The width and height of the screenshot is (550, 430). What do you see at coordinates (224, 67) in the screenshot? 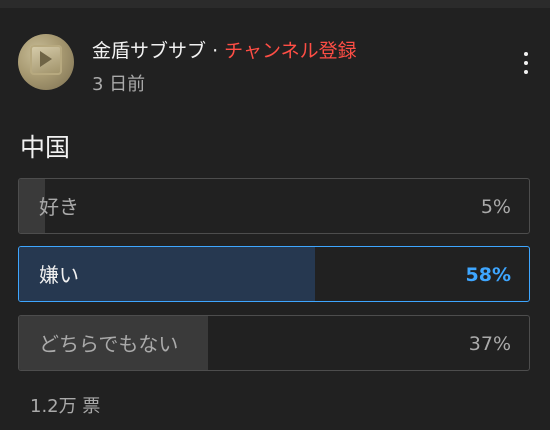
I see `post-meta: 金盾サブサブ · チャンネル登録 3 日前` at bounding box center [224, 67].